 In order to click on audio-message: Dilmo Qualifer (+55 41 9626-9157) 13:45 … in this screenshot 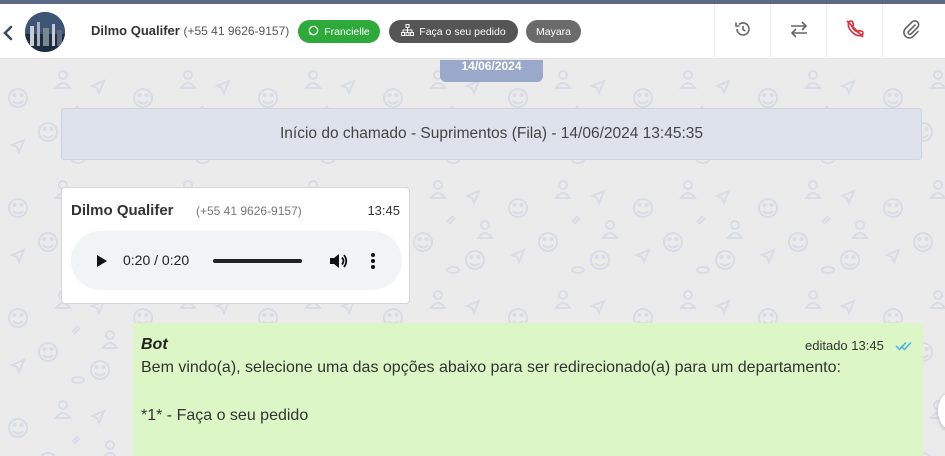, I will do `click(235, 245)`.